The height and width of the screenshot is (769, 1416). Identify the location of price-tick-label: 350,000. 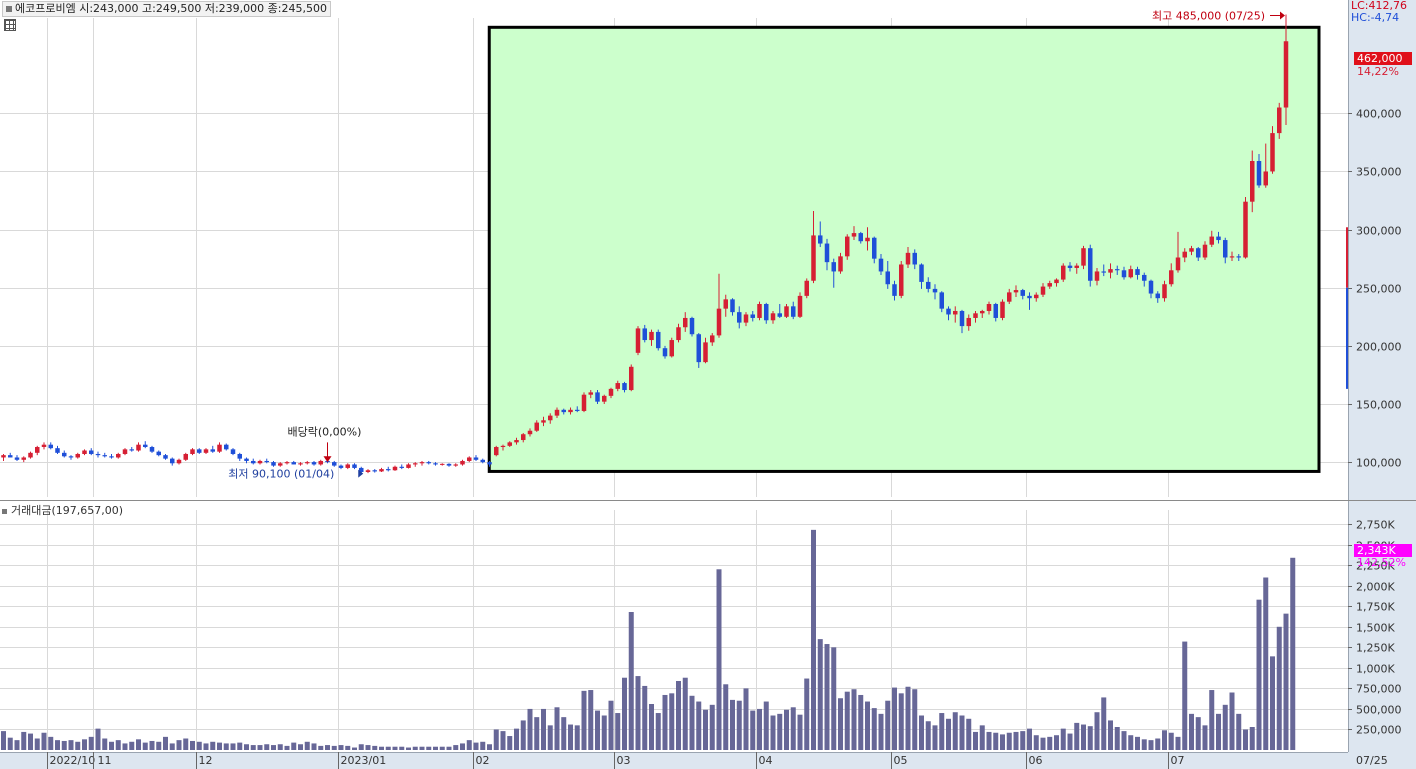
(1379, 172).